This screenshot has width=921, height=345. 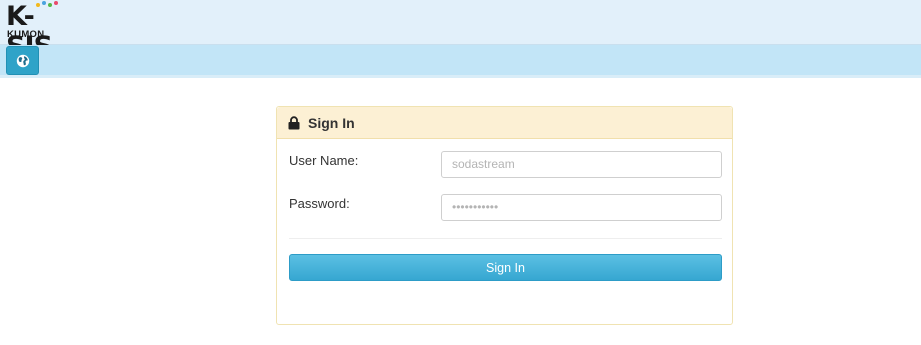 I want to click on password-input: •••••••••••, so click(x=581, y=207).